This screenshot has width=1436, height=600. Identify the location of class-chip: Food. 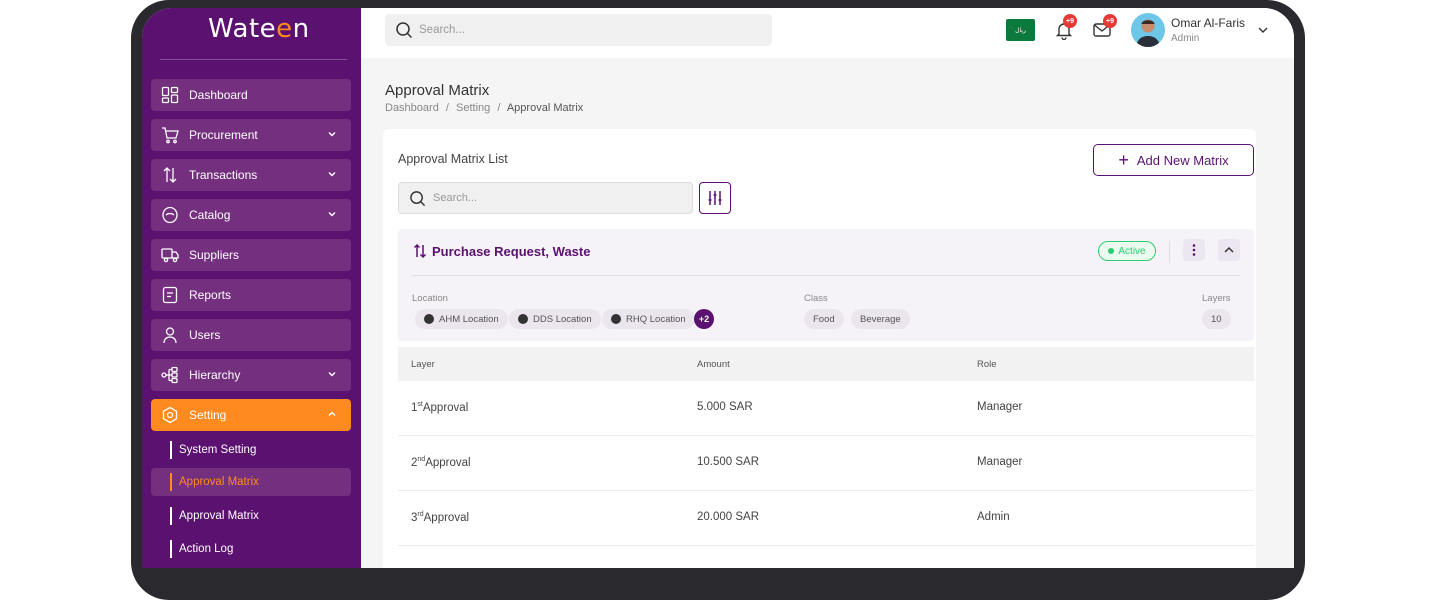
(824, 319).